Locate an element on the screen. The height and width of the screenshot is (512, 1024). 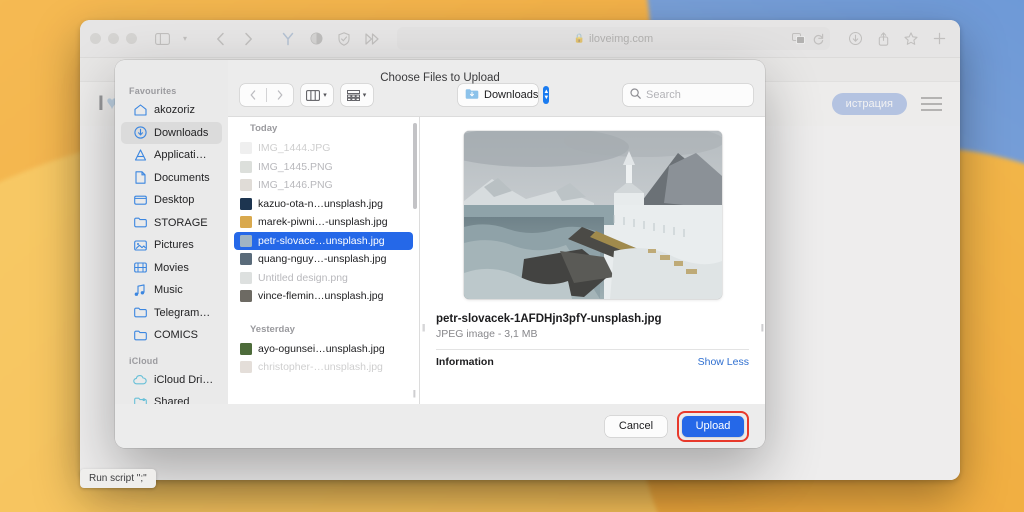
file-name: IMG_1446.PNG is located at coordinates (295, 185).